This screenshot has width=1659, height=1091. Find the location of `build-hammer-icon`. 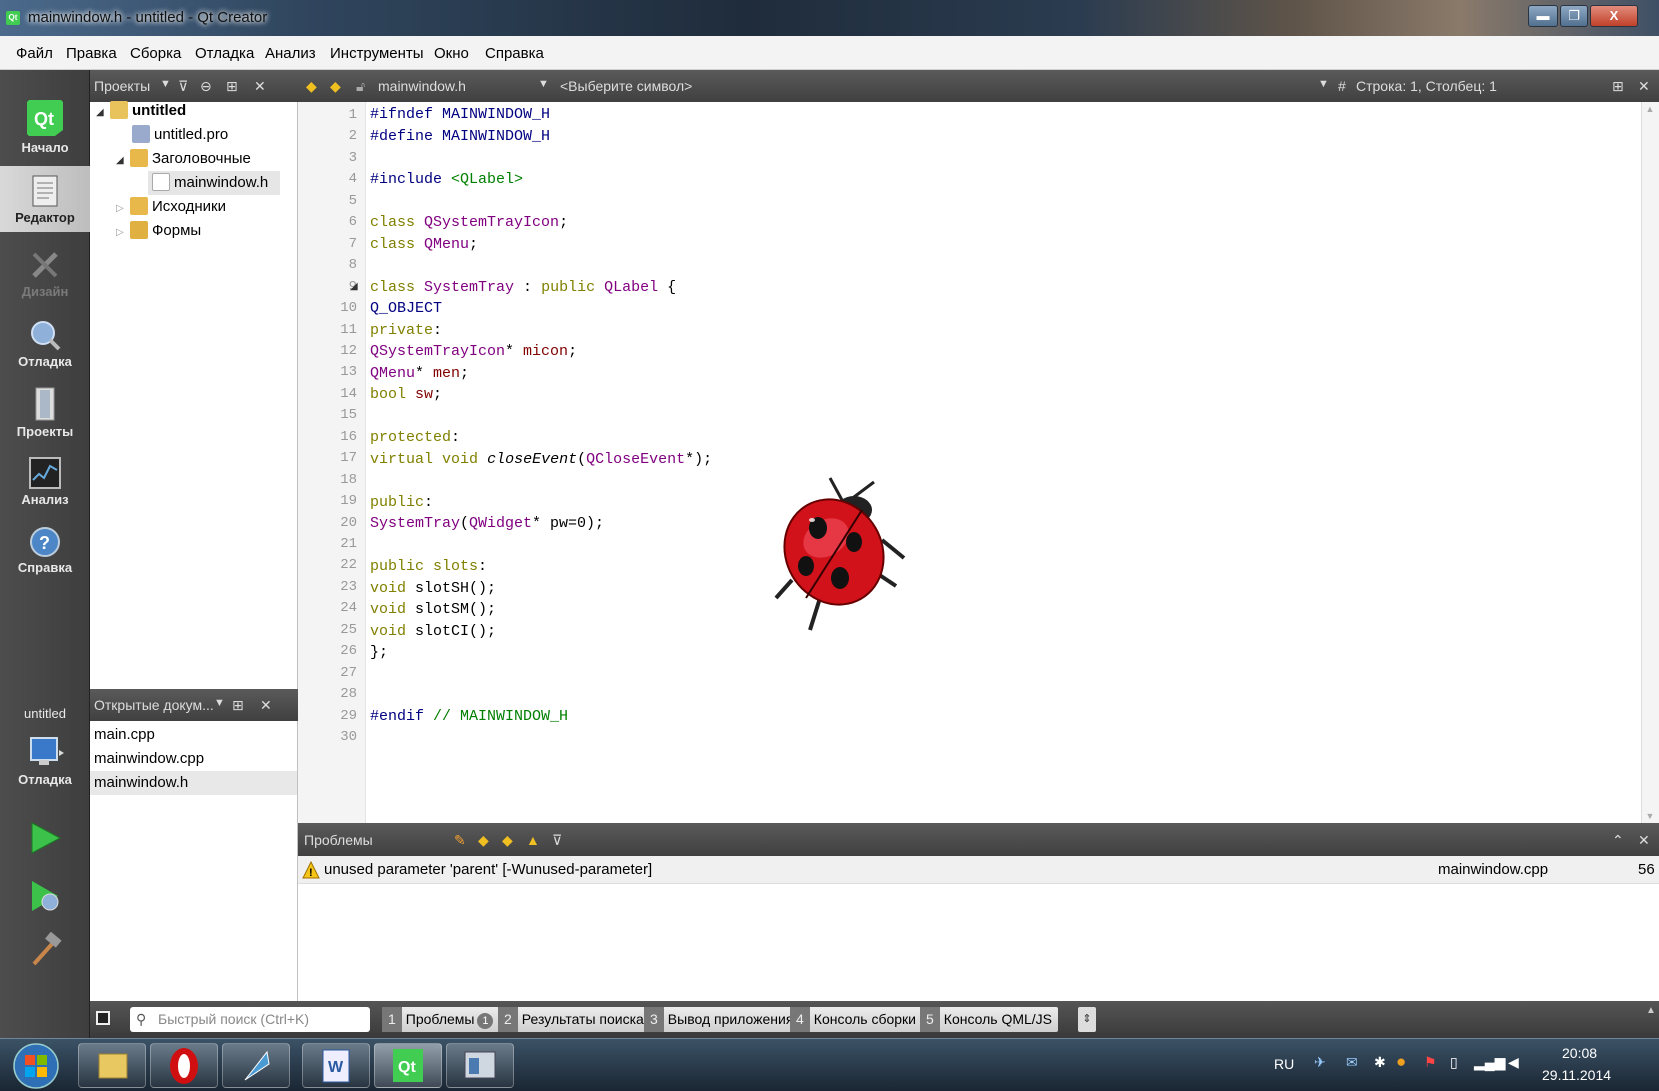

build-hammer-icon is located at coordinates (45, 950).